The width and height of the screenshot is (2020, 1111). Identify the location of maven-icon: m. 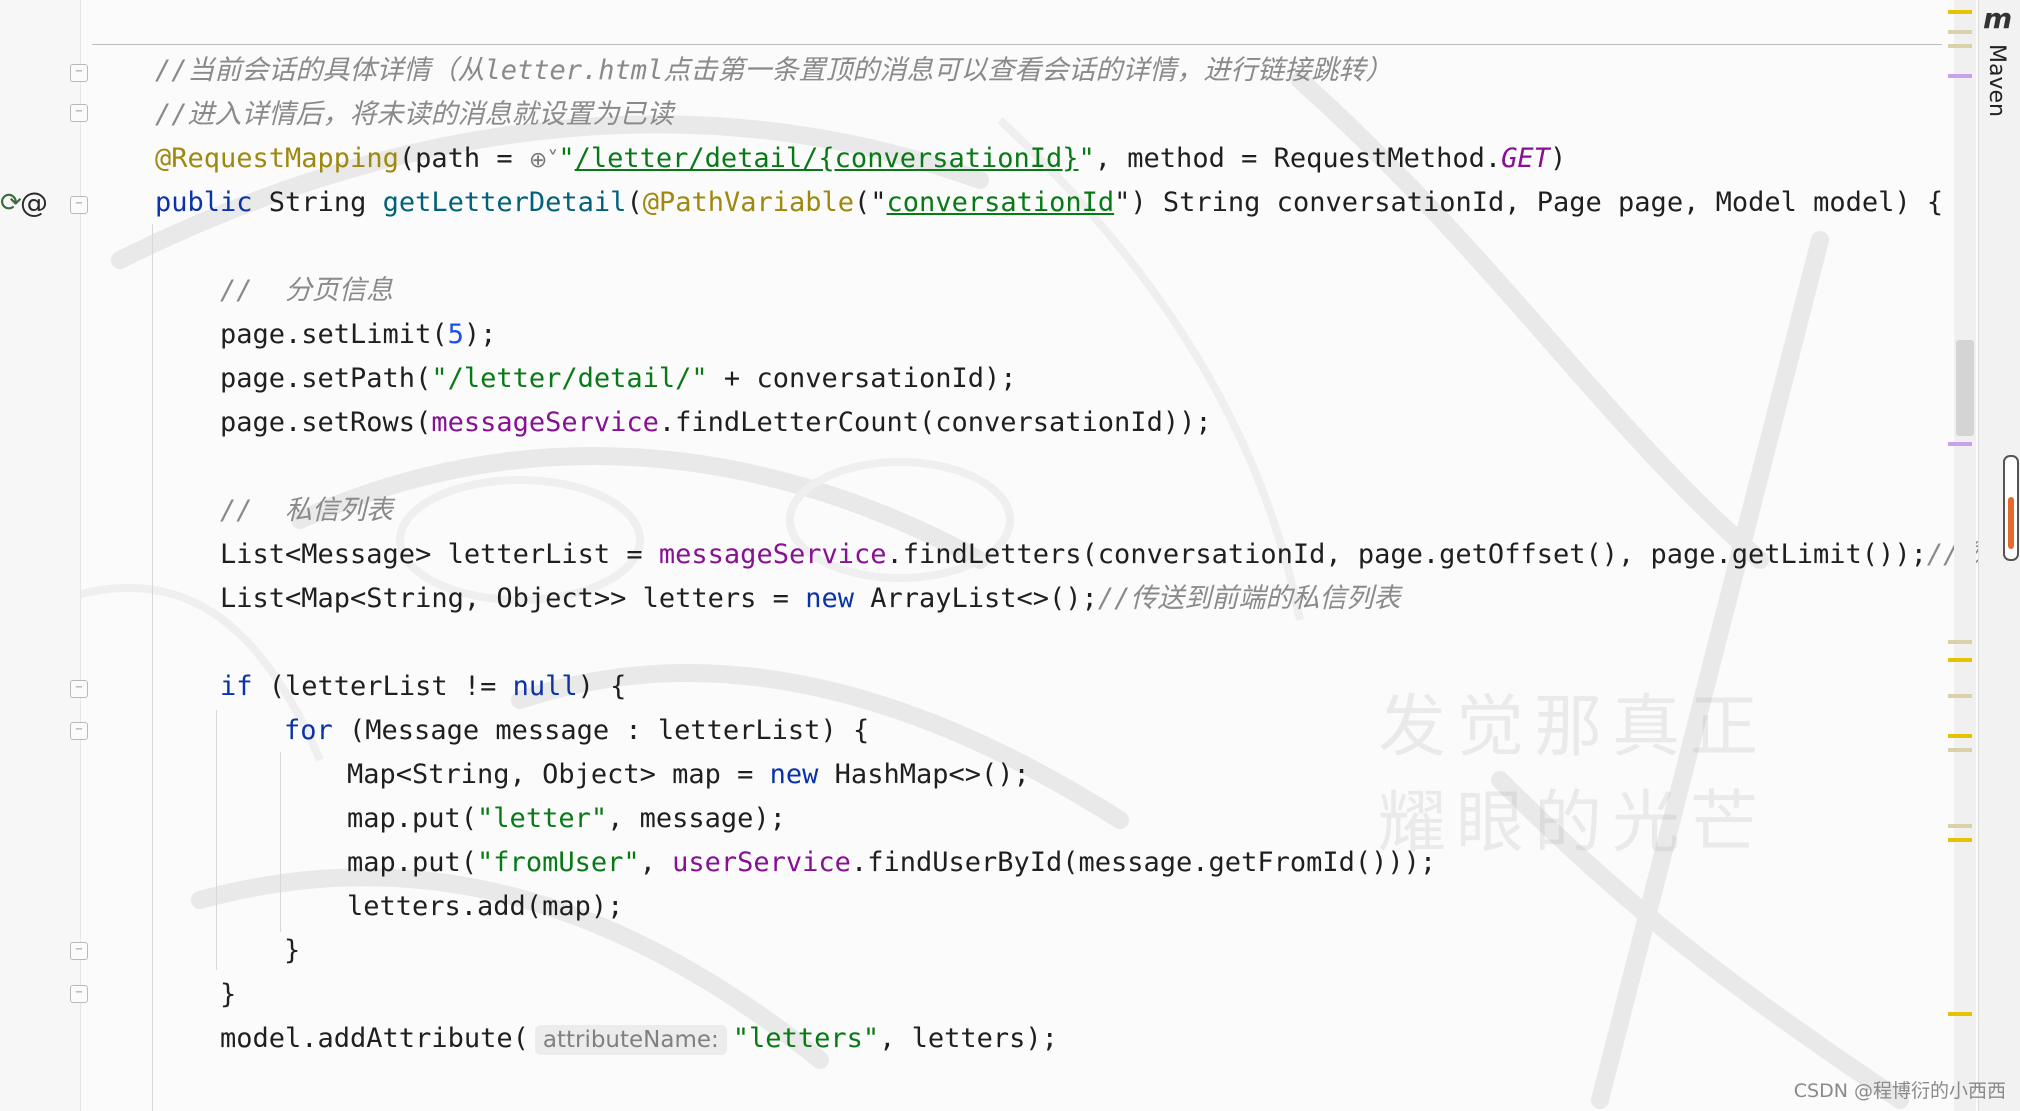
(1997, 18).